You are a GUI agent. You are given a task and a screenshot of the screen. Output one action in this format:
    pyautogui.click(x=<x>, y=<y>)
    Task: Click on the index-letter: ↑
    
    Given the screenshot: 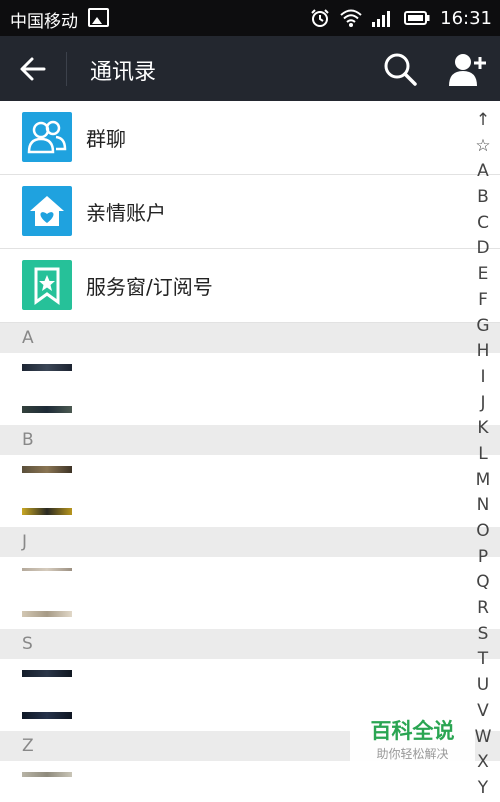 What is the action you would take?
    pyautogui.click(x=483, y=121)
    